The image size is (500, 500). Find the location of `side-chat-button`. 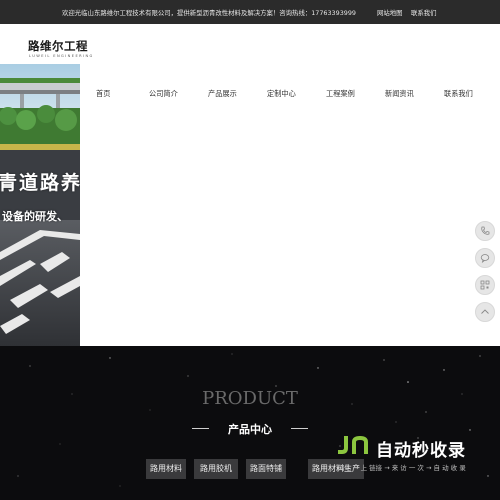

side-chat-button is located at coordinates (485, 258).